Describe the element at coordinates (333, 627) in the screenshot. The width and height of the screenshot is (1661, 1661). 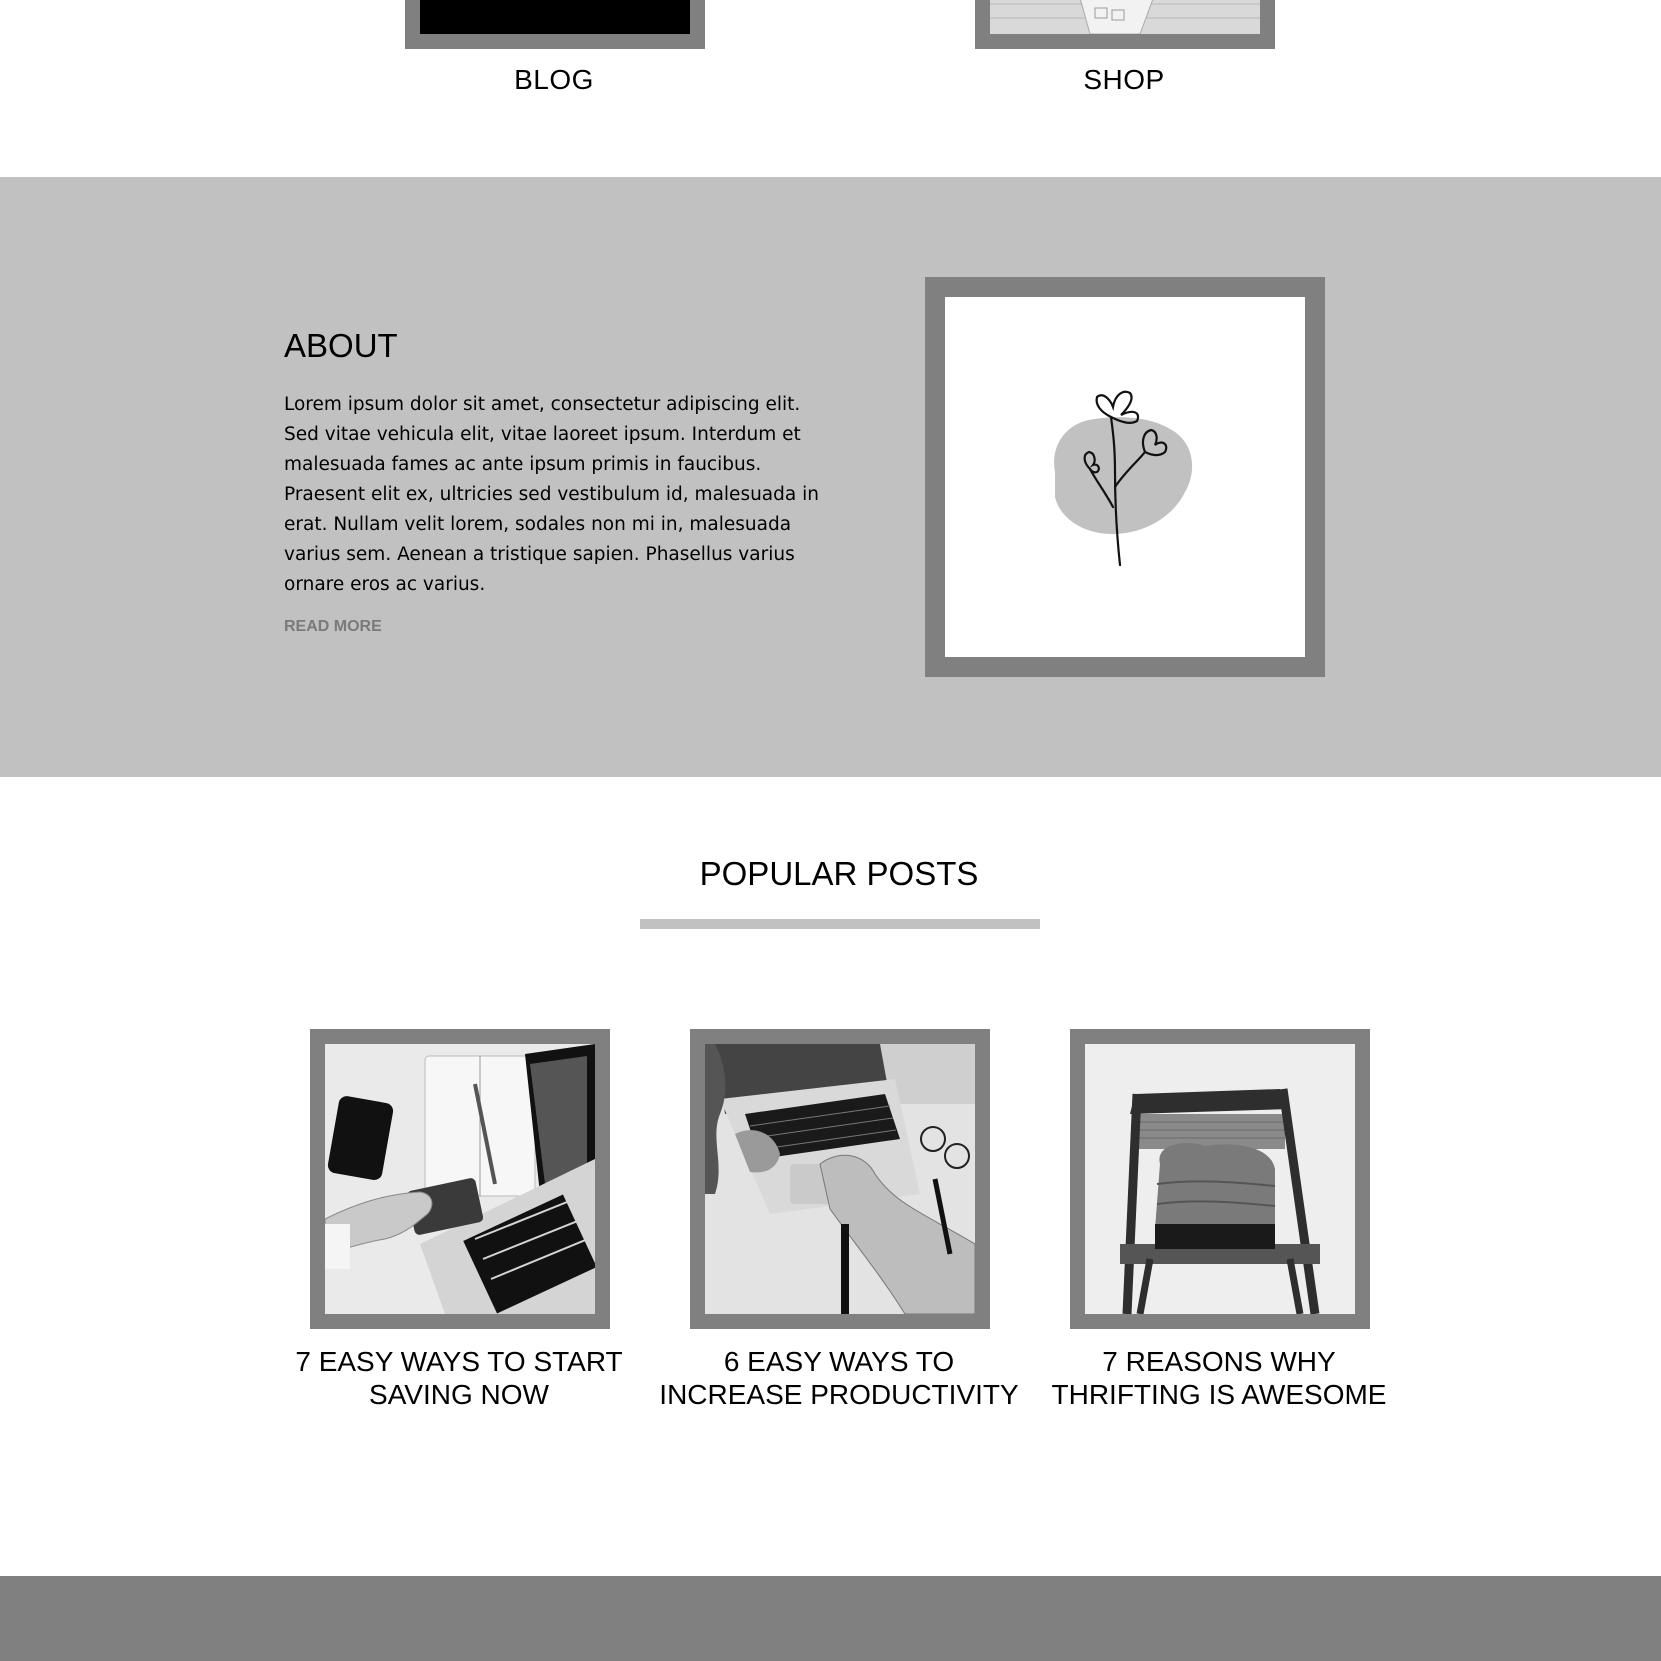
I see `read-more-link: READ MORE` at that location.